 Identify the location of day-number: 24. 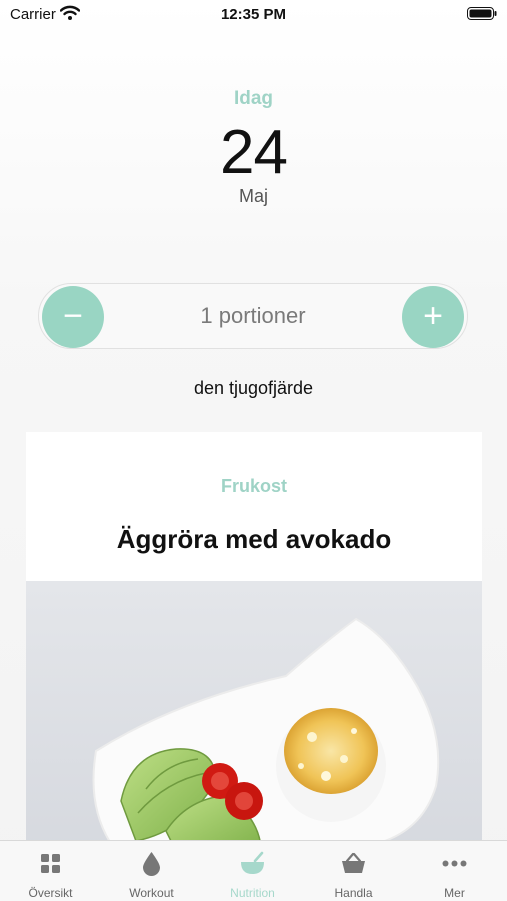
(254, 152).